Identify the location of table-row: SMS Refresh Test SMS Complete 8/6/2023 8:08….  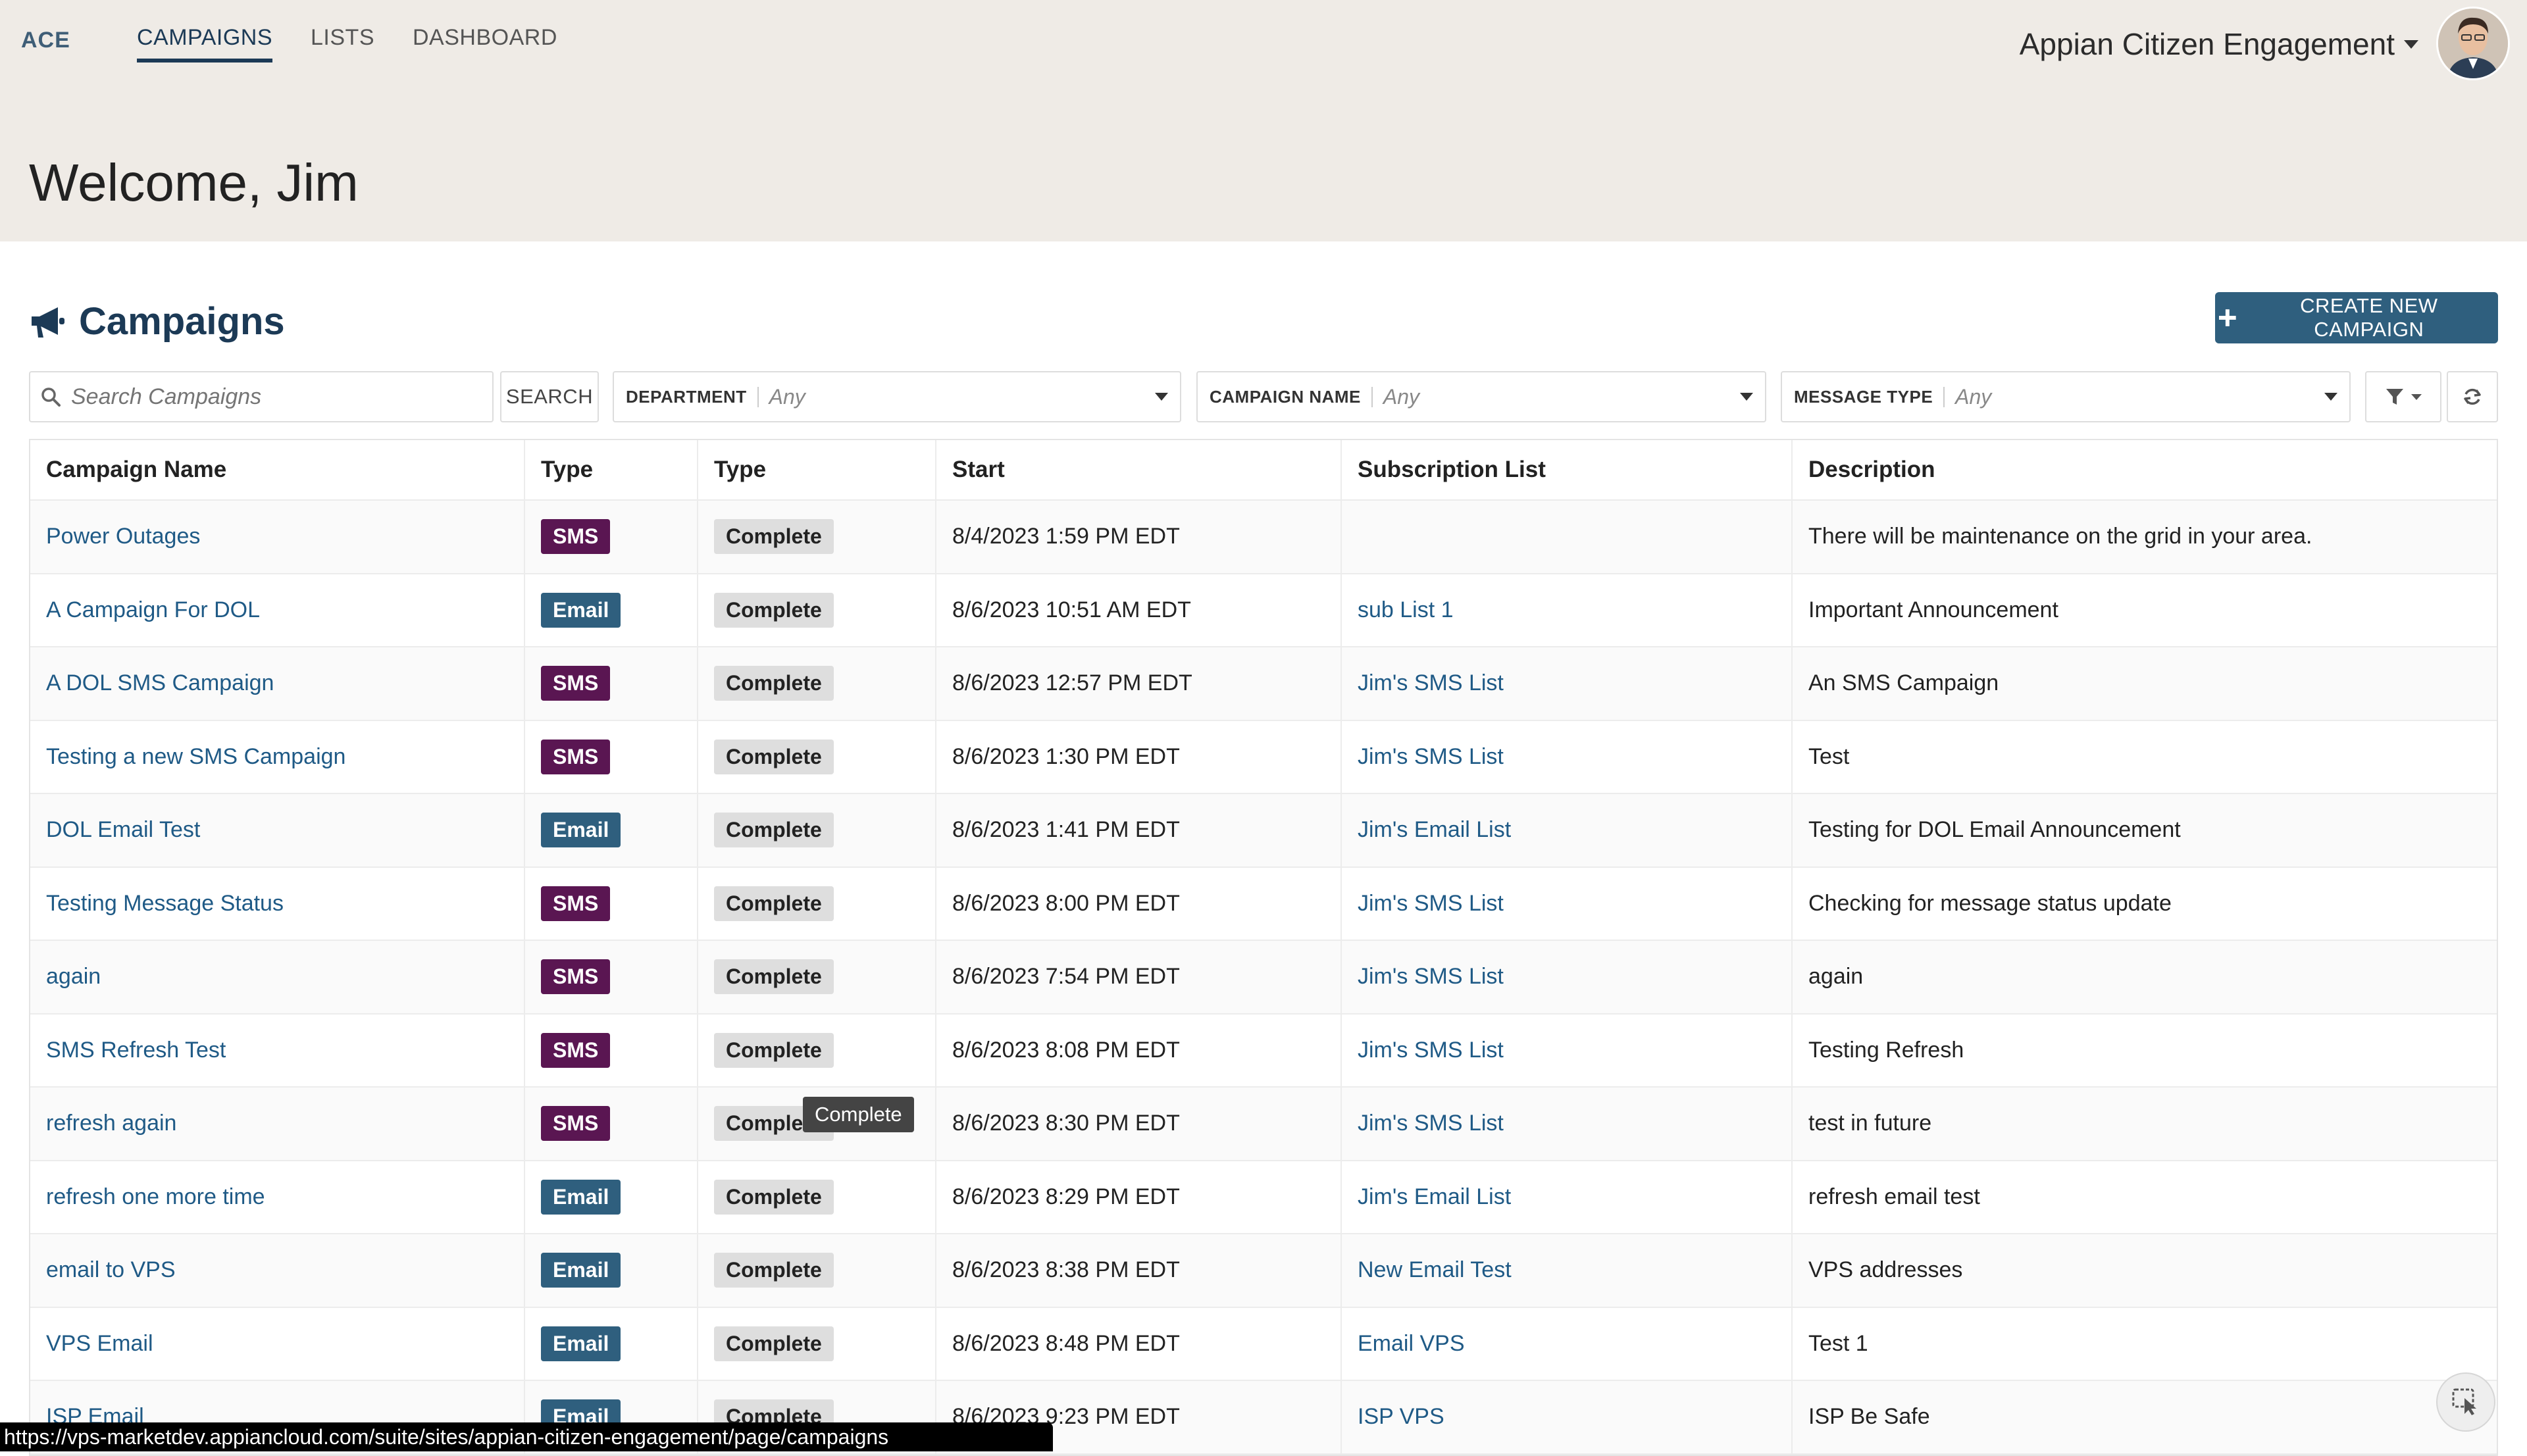
(1263, 1051).